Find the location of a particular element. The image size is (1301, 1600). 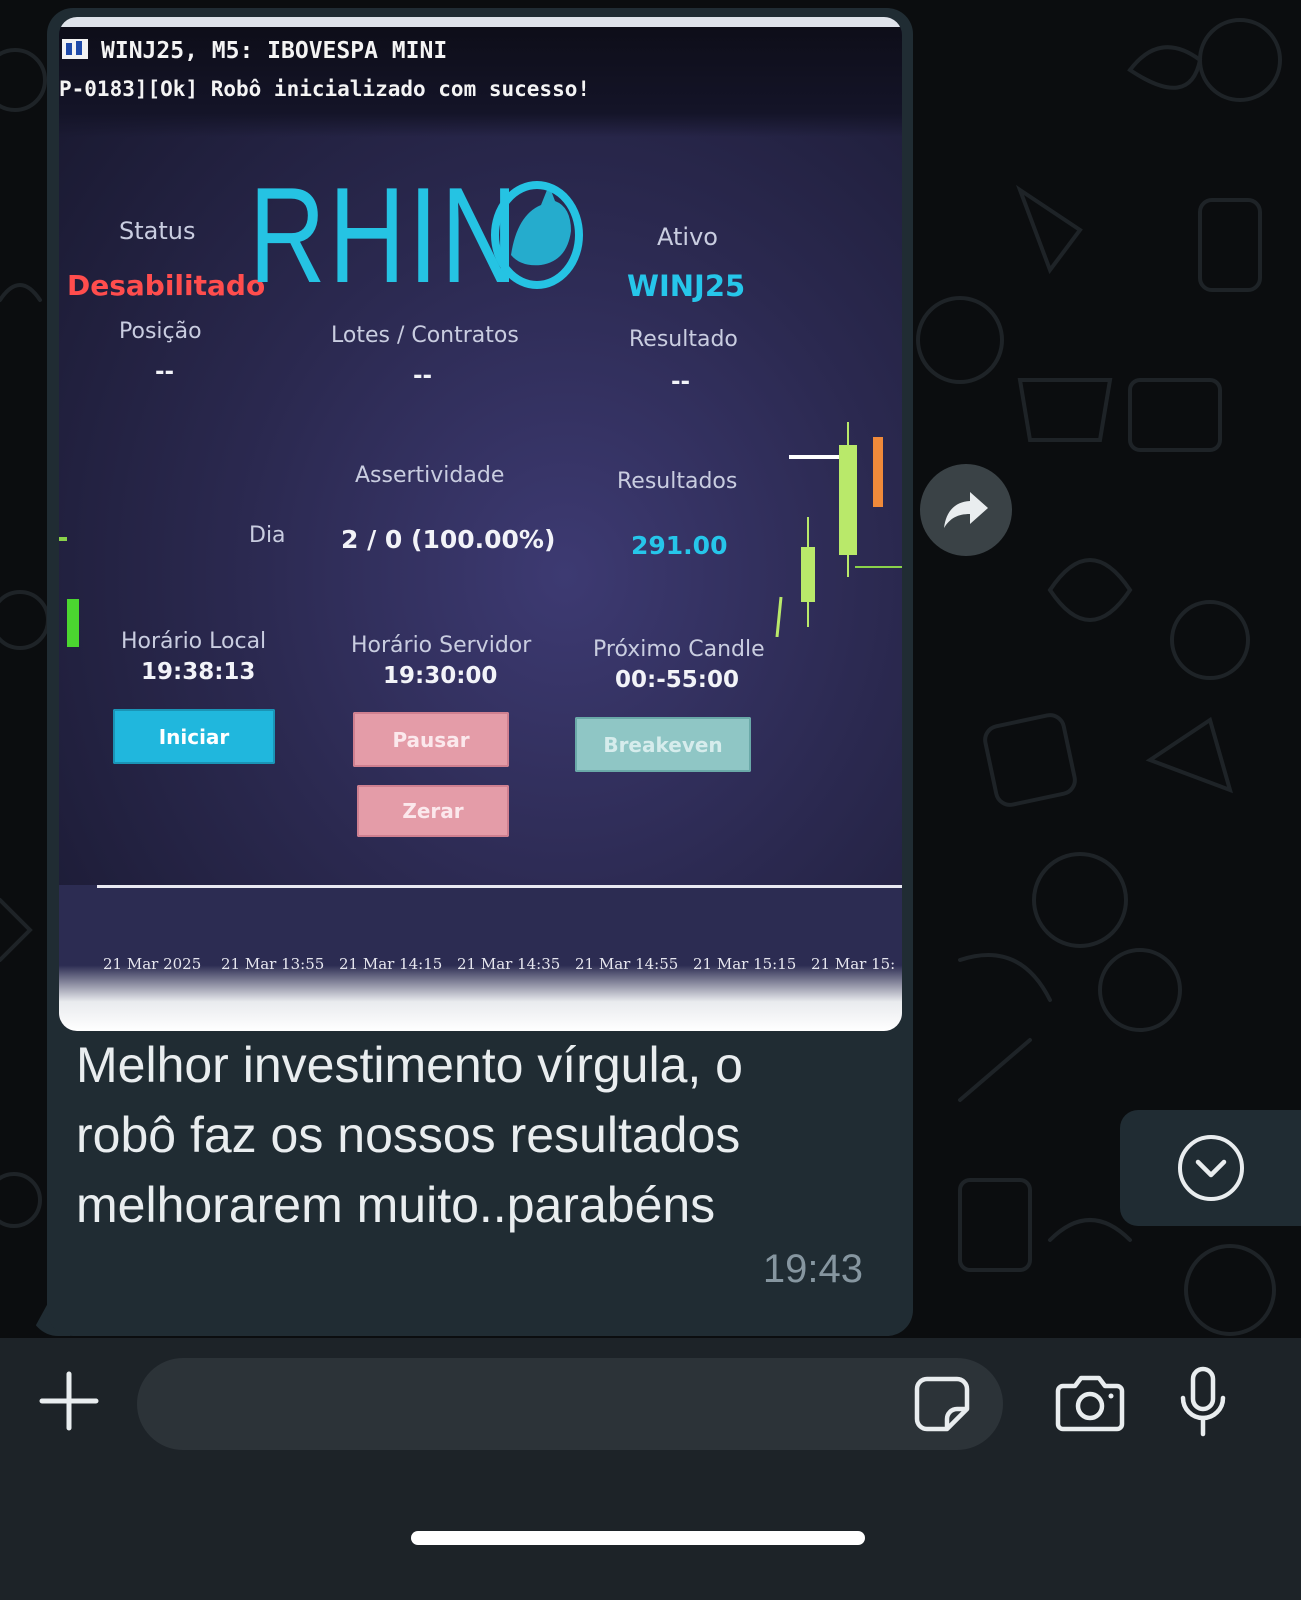

indicator-line is located at coordinates (63, 539).